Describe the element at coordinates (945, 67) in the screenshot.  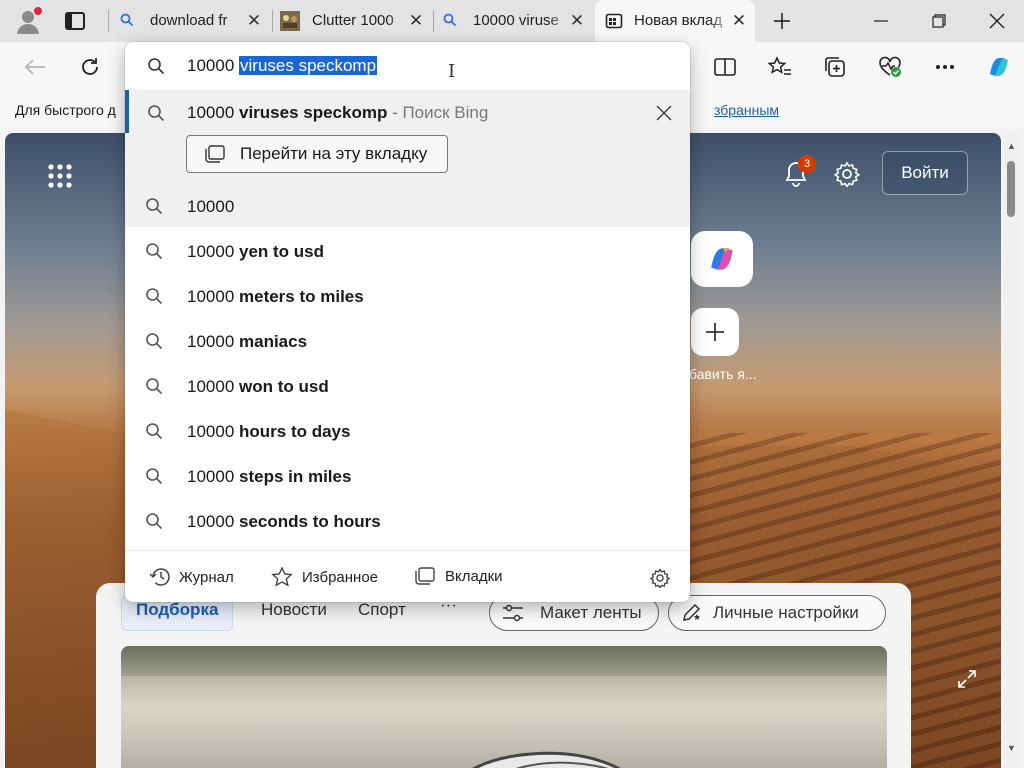
I see `more-menu-button` at that location.